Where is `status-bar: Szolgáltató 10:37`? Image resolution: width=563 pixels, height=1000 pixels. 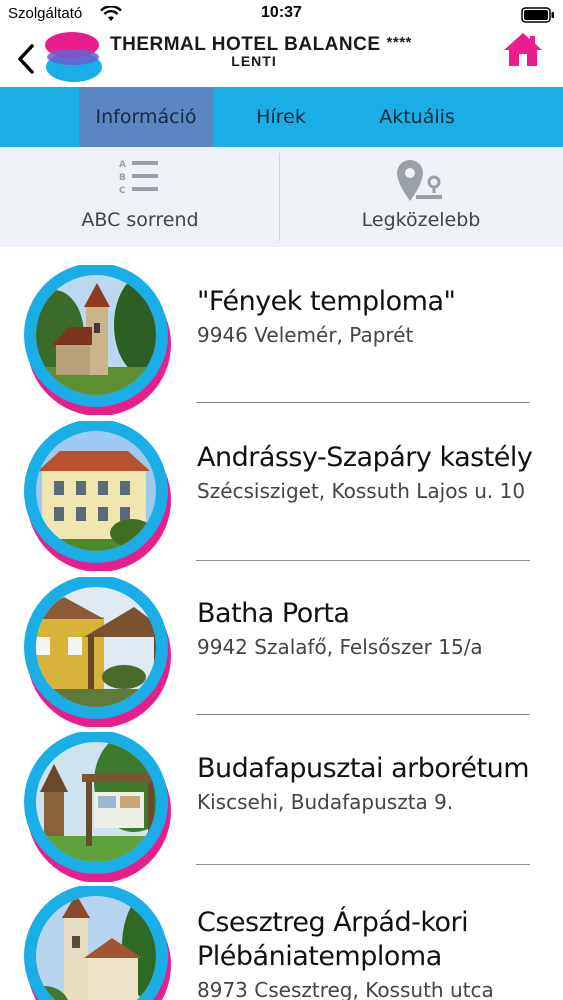 status-bar: Szolgáltató 10:37 is located at coordinates (281, 15).